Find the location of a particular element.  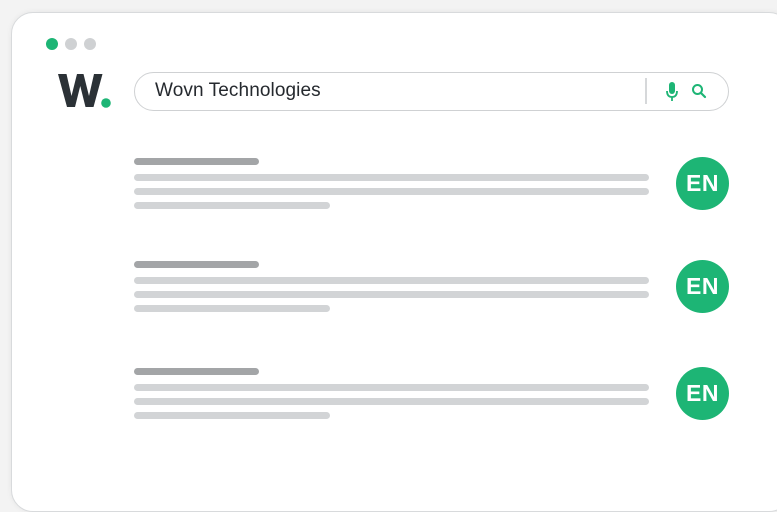

search-divider is located at coordinates (646, 91).